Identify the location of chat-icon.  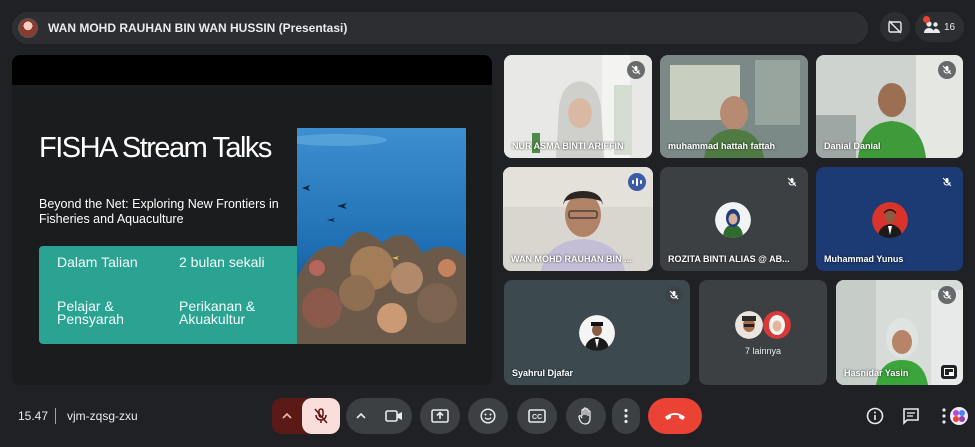
(911, 416).